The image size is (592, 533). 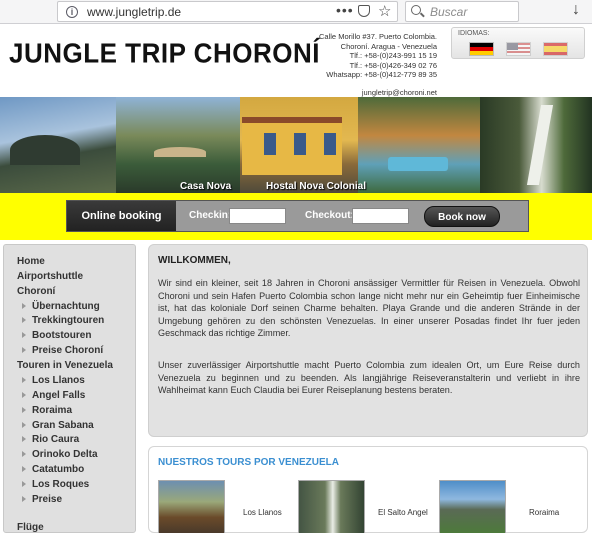 I want to click on banner-caption: Hostal Nova Colonial, so click(x=316, y=186).